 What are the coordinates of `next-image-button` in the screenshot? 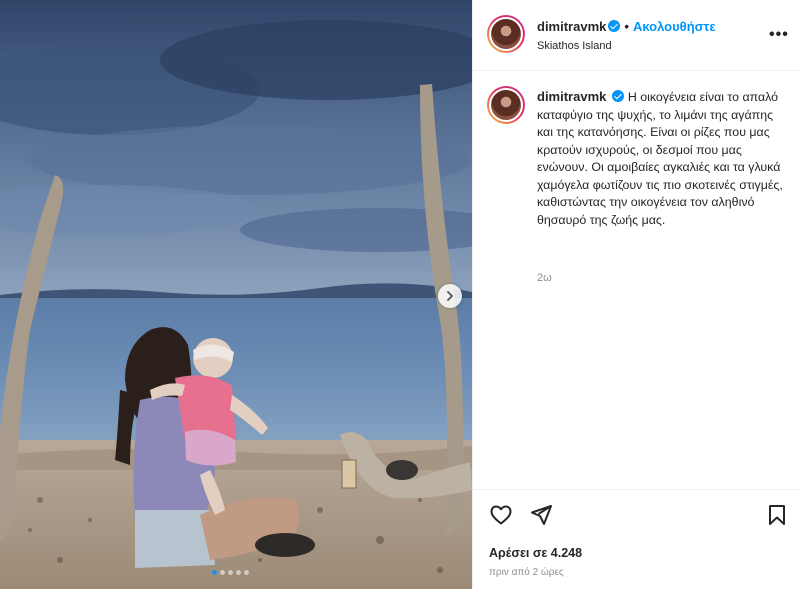 It's located at (450, 296).